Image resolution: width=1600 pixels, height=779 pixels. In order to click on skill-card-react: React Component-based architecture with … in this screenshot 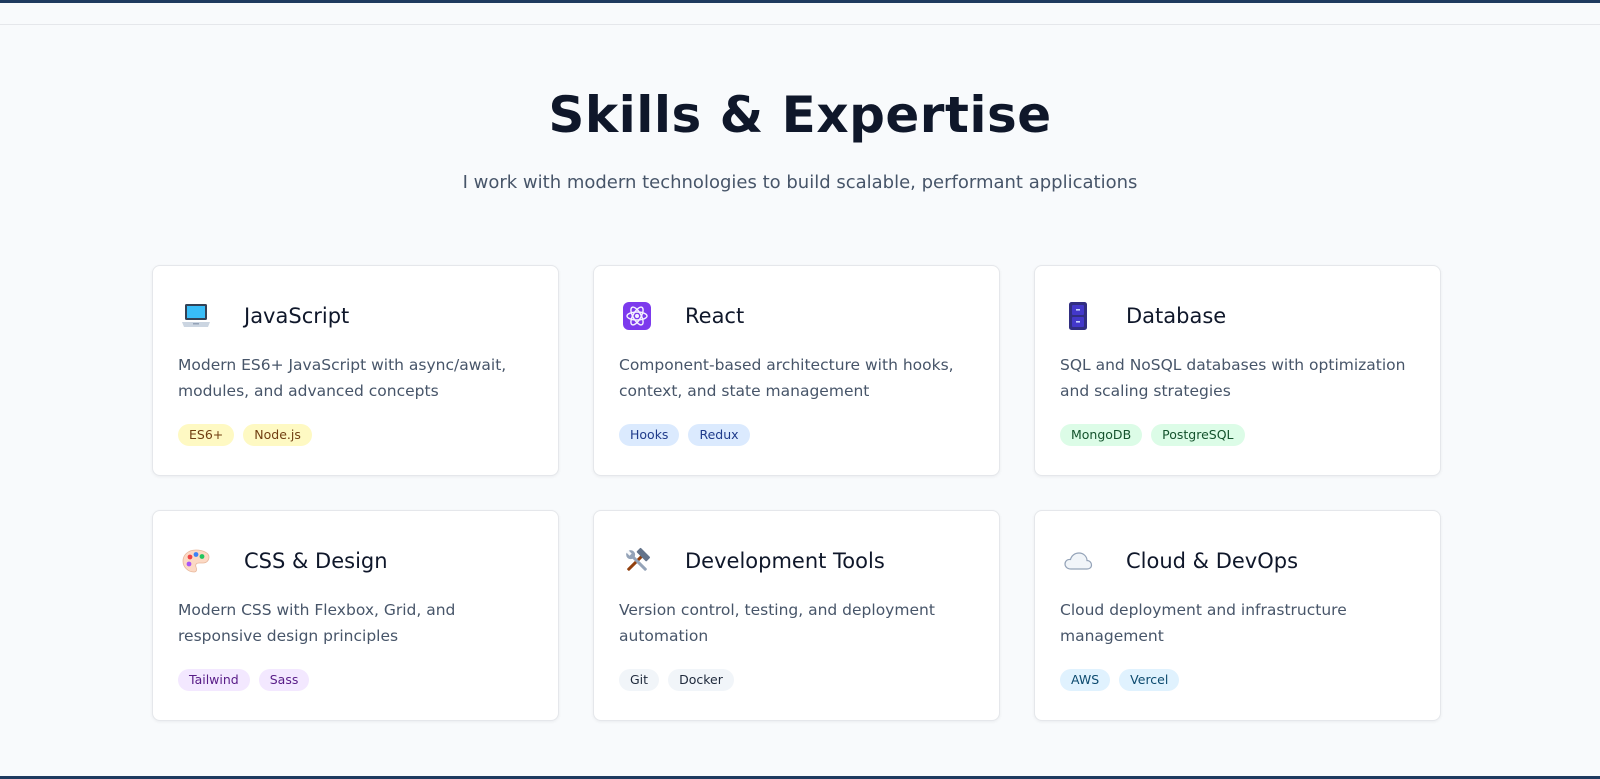, I will do `click(796, 370)`.